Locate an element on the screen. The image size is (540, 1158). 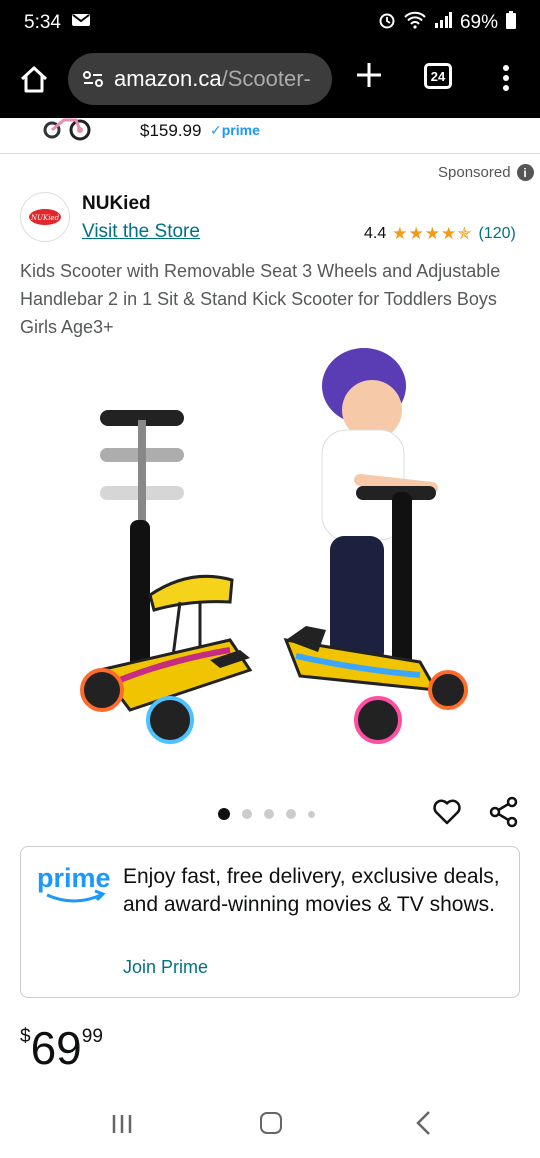
site-settings-icon is located at coordinates (93, 79).